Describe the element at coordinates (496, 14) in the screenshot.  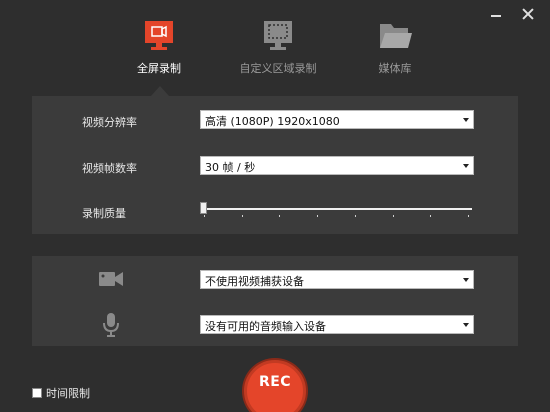
I see `minimize-button` at that location.